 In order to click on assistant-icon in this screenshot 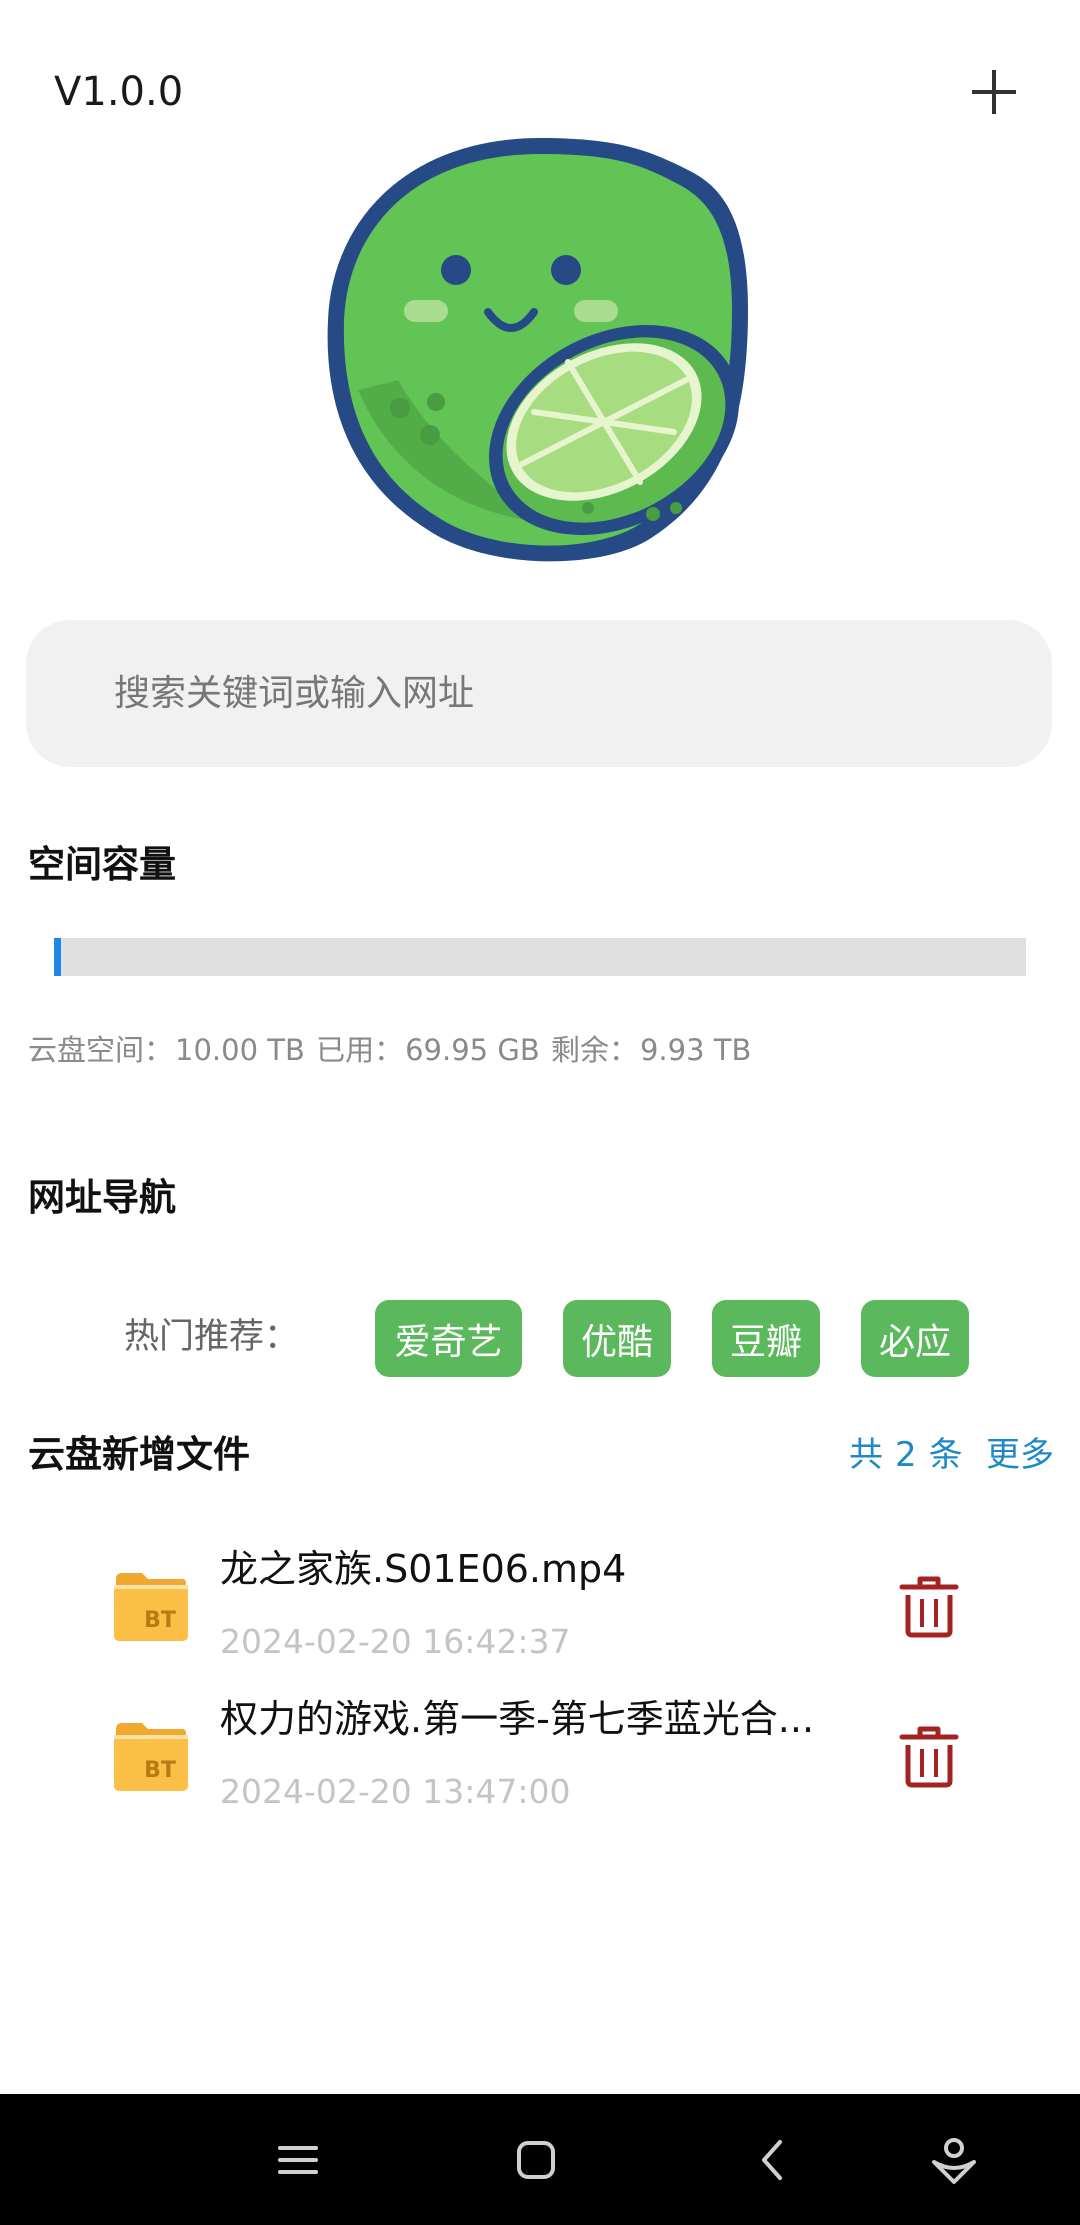, I will do `click(954, 2160)`.